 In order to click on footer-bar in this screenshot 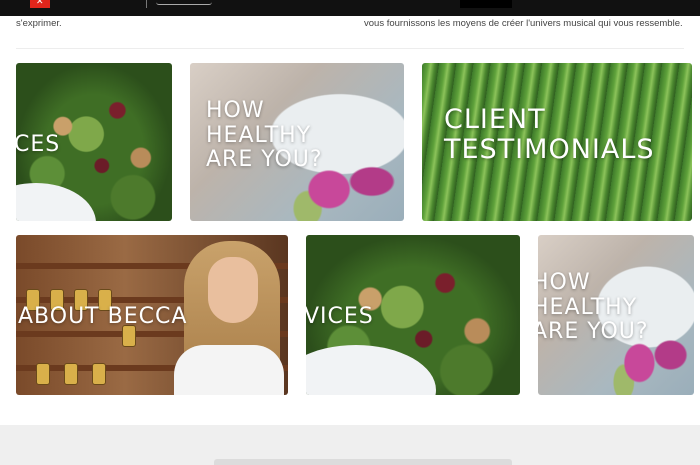, I will do `click(363, 462)`.